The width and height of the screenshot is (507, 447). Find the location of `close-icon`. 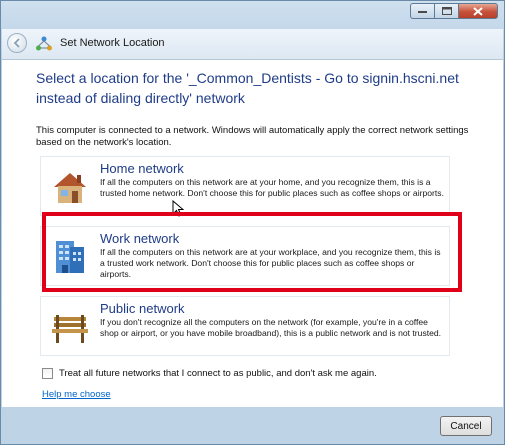

close-icon is located at coordinates (478, 11).